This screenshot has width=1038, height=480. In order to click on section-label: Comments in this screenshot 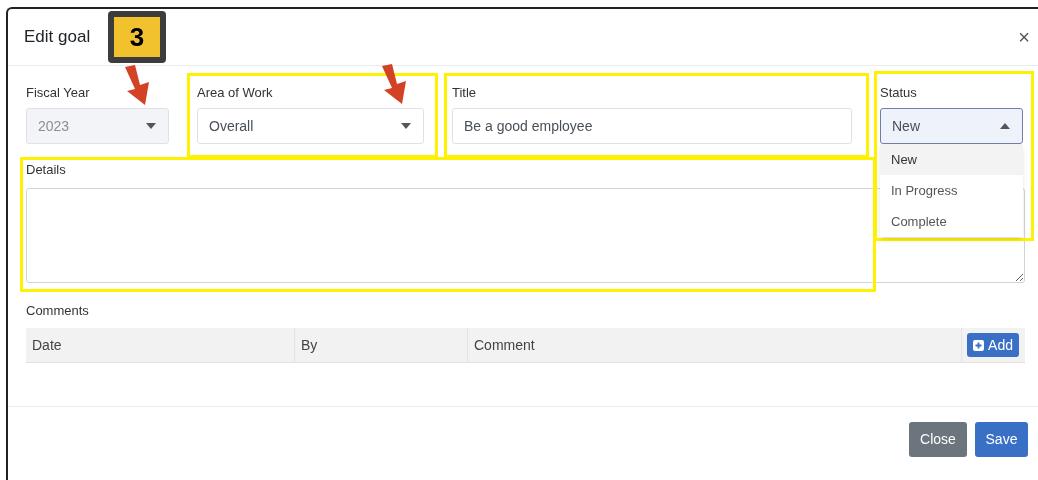, I will do `click(58, 310)`.